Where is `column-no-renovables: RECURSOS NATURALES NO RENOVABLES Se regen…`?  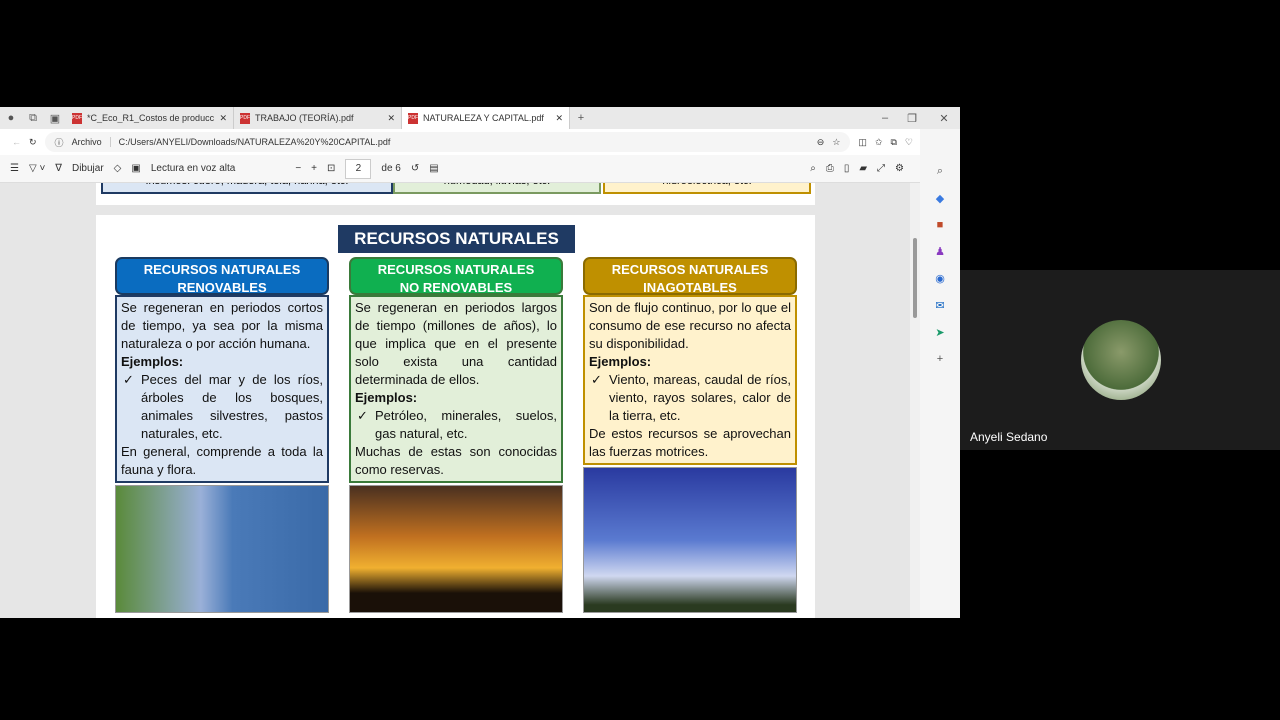
column-no-renovables: RECURSOS NATURALES NO RENOVABLES Se regen… is located at coordinates (456, 370).